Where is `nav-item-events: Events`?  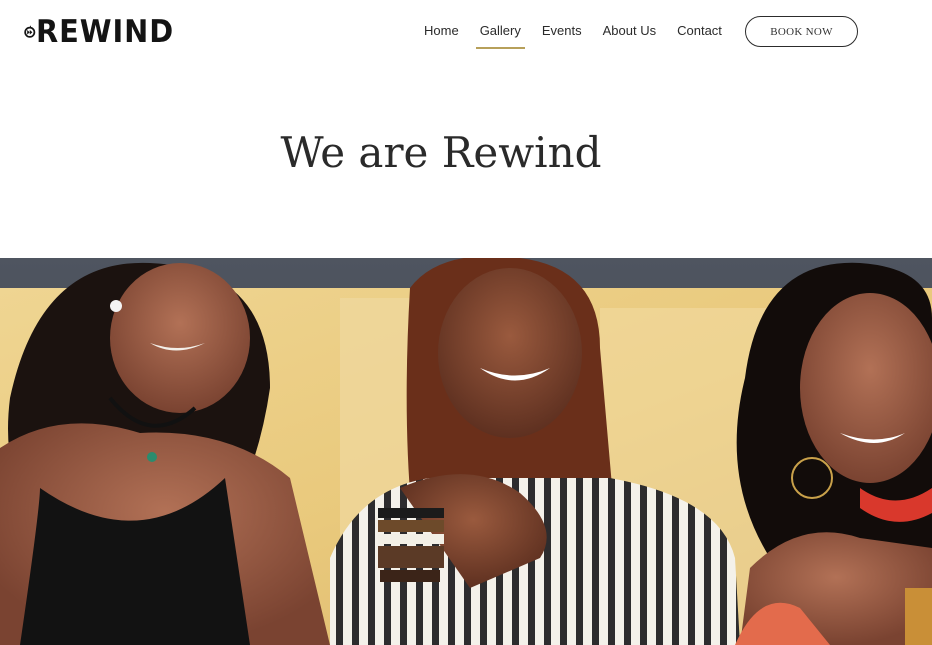 nav-item-events: Events is located at coordinates (562, 31).